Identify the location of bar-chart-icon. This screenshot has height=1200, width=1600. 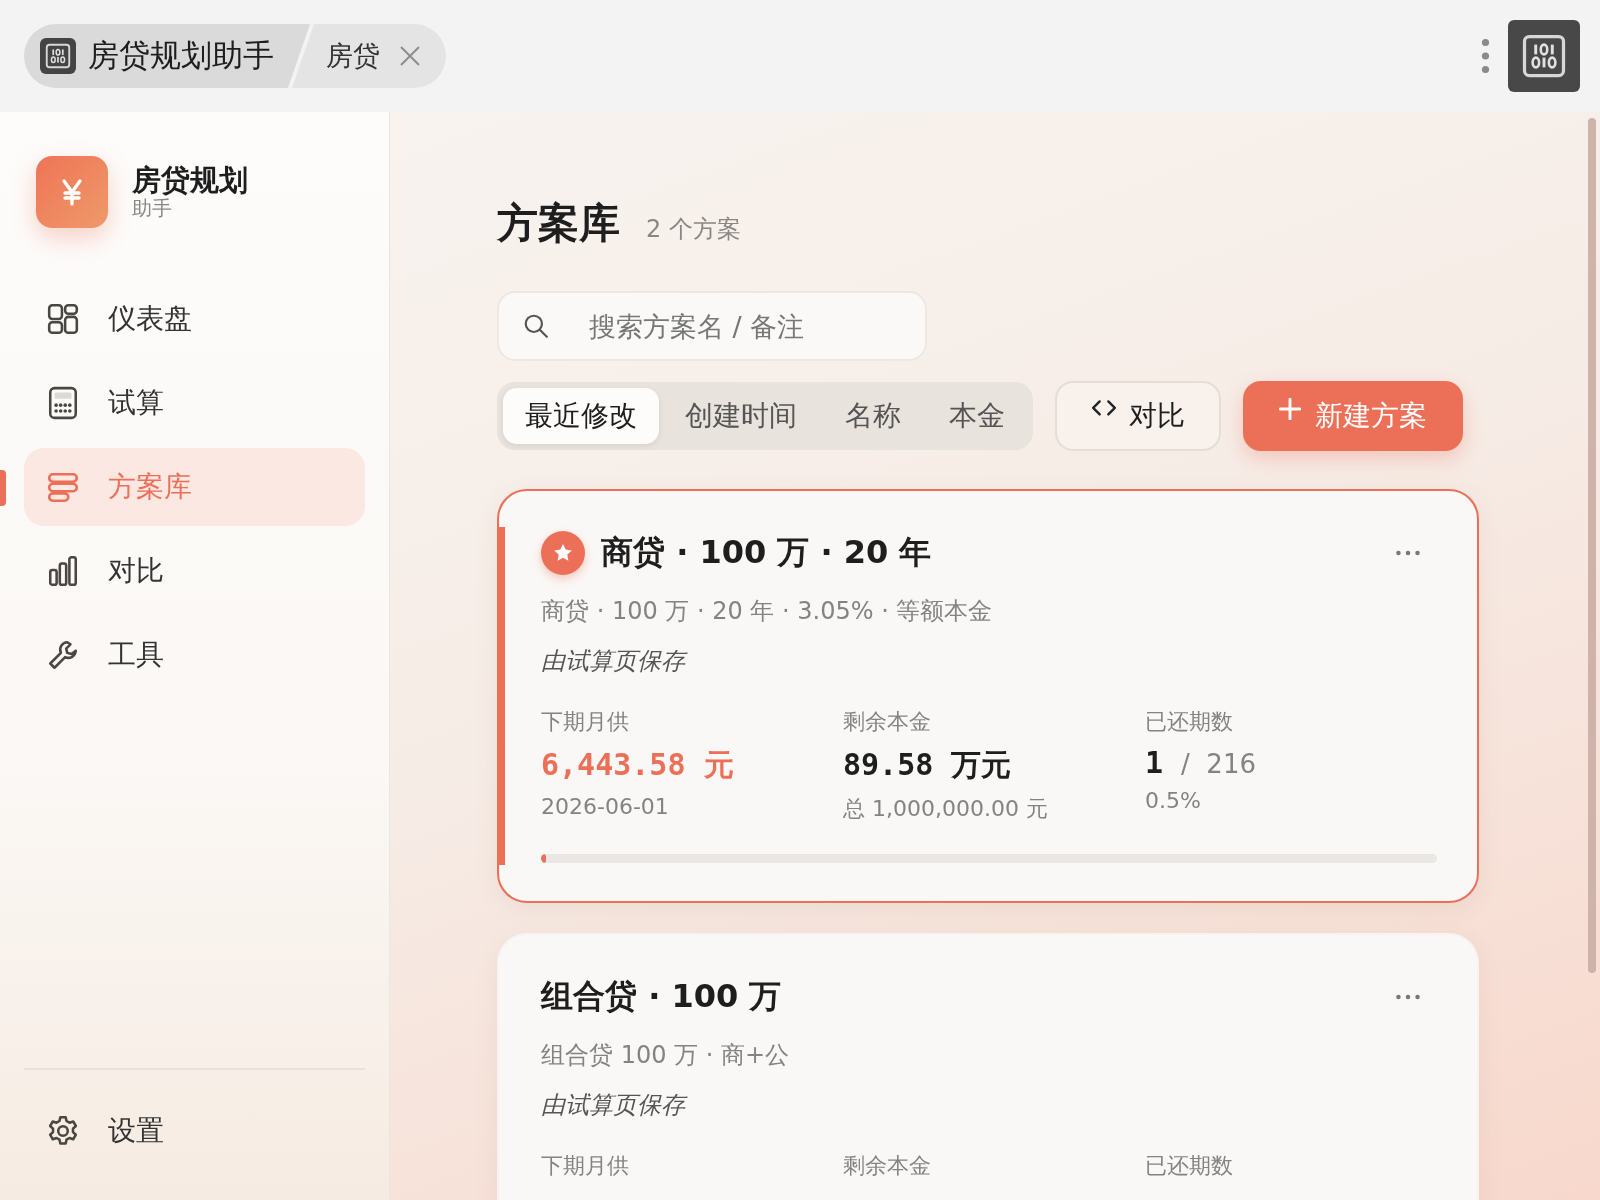
(63, 571).